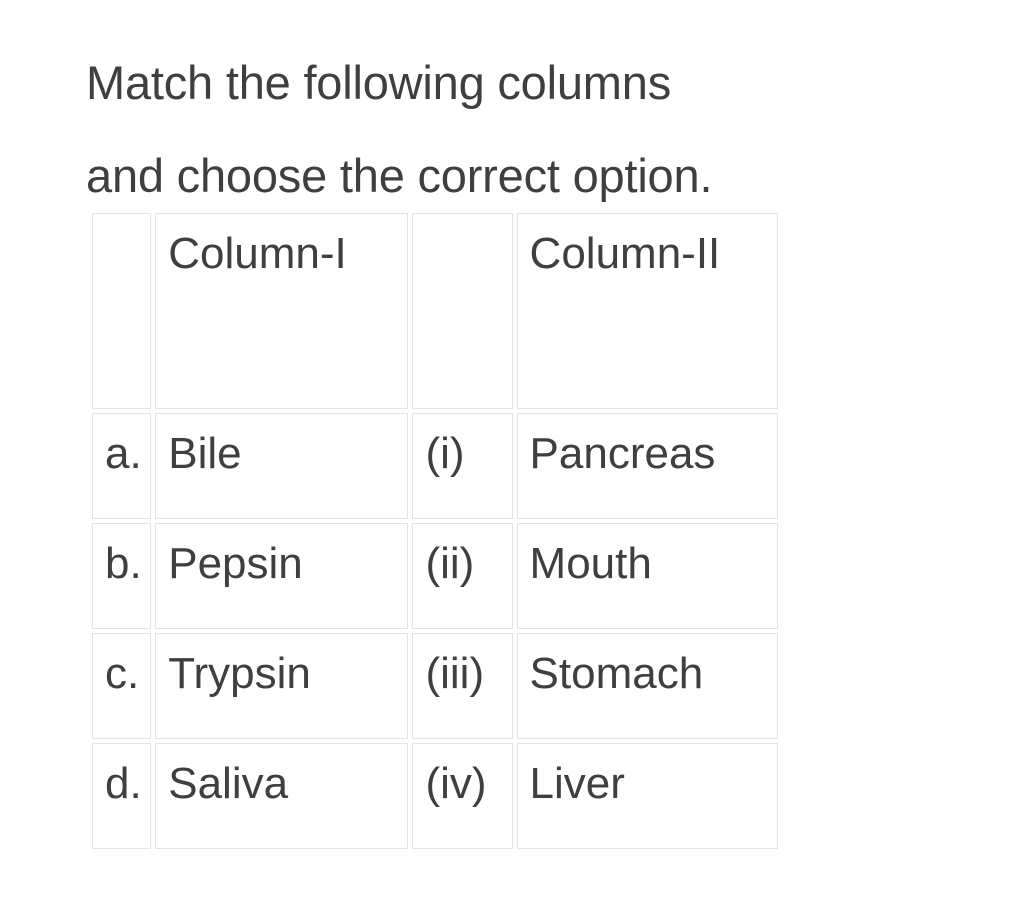 This screenshot has height=901, width=1024. What do you see at coordinates (616, 673) in the screenshot?
I see `row-column-two-label: Stomach` at bounding box center [616, 673].